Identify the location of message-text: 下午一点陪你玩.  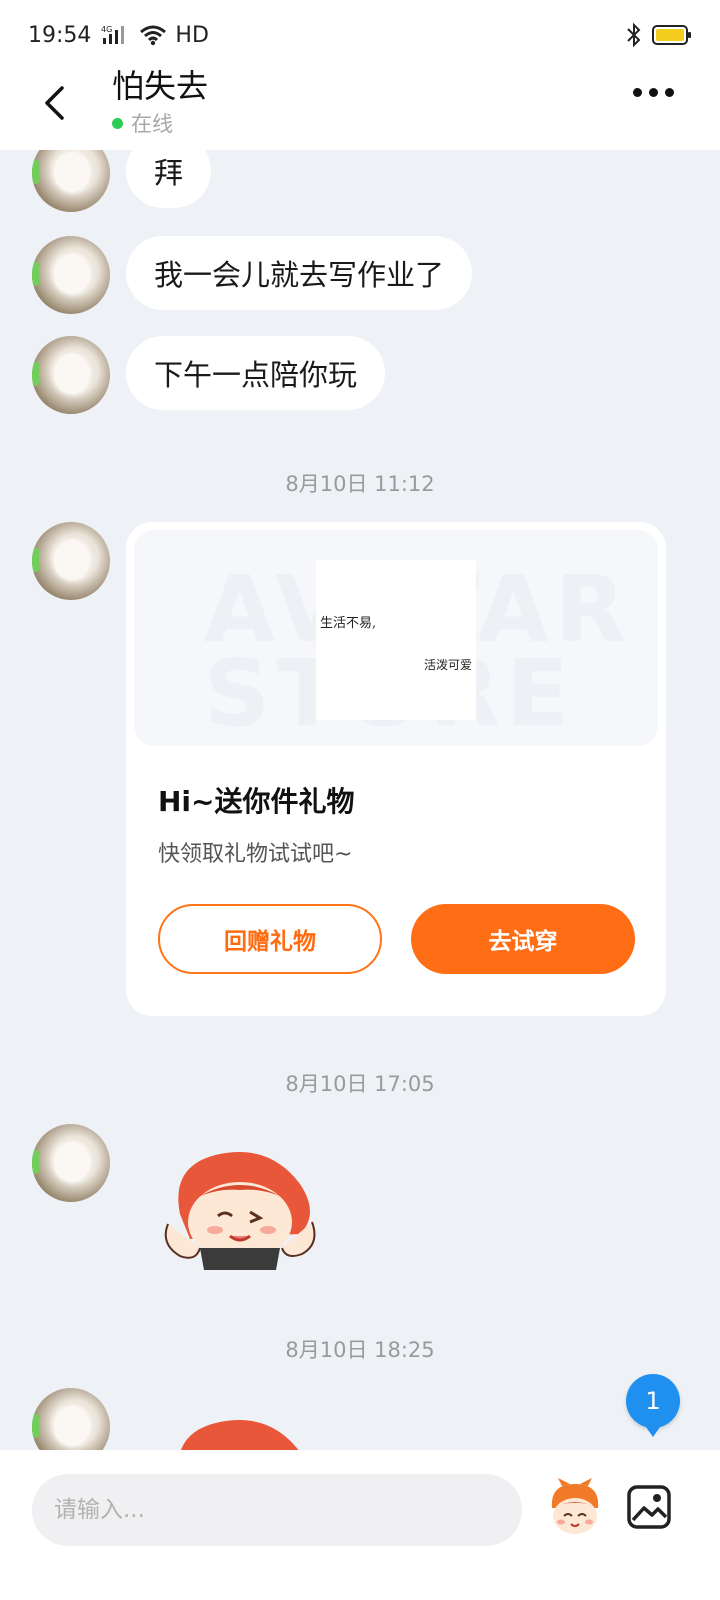
(256, 375).